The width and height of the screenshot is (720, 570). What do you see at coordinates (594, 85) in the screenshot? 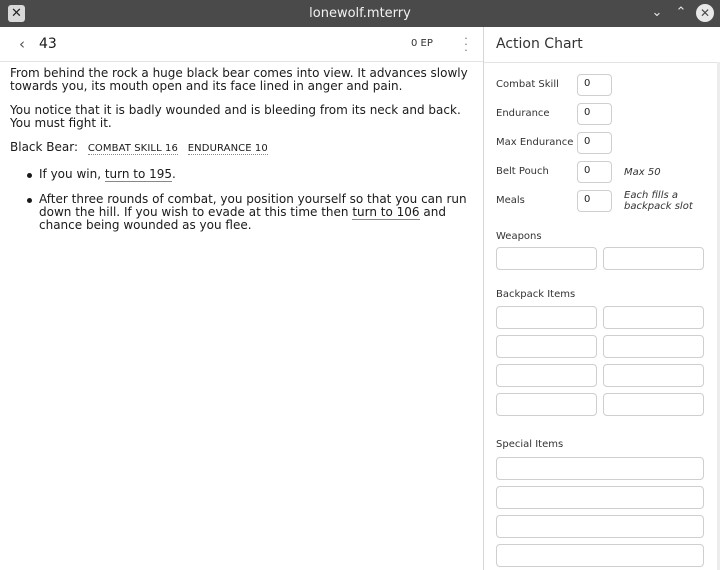
I see `combat-skill-field: 0` at bounding box center [594, 85].